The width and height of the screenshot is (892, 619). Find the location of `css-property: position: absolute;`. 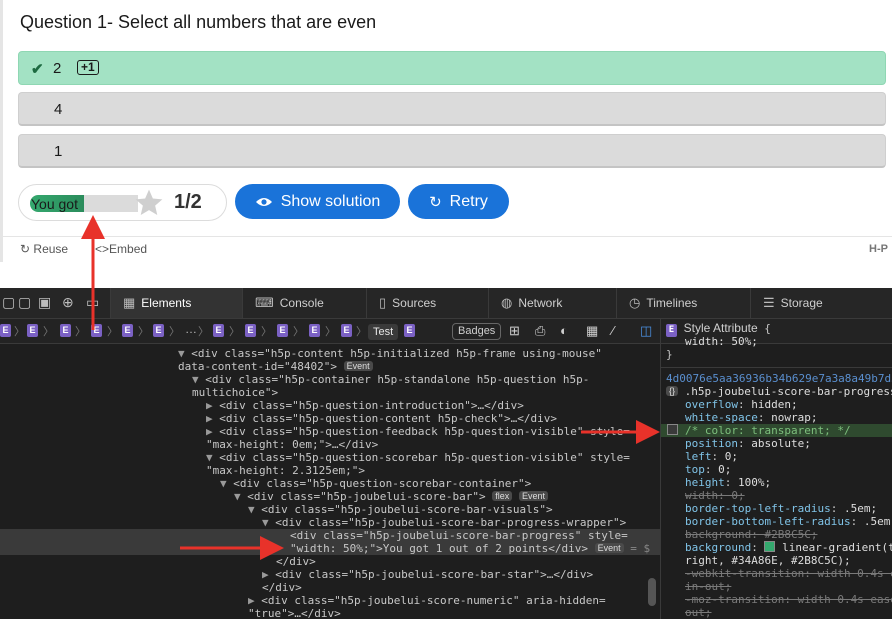

css-property: position: absolute; is located at coordinates (748, 443).